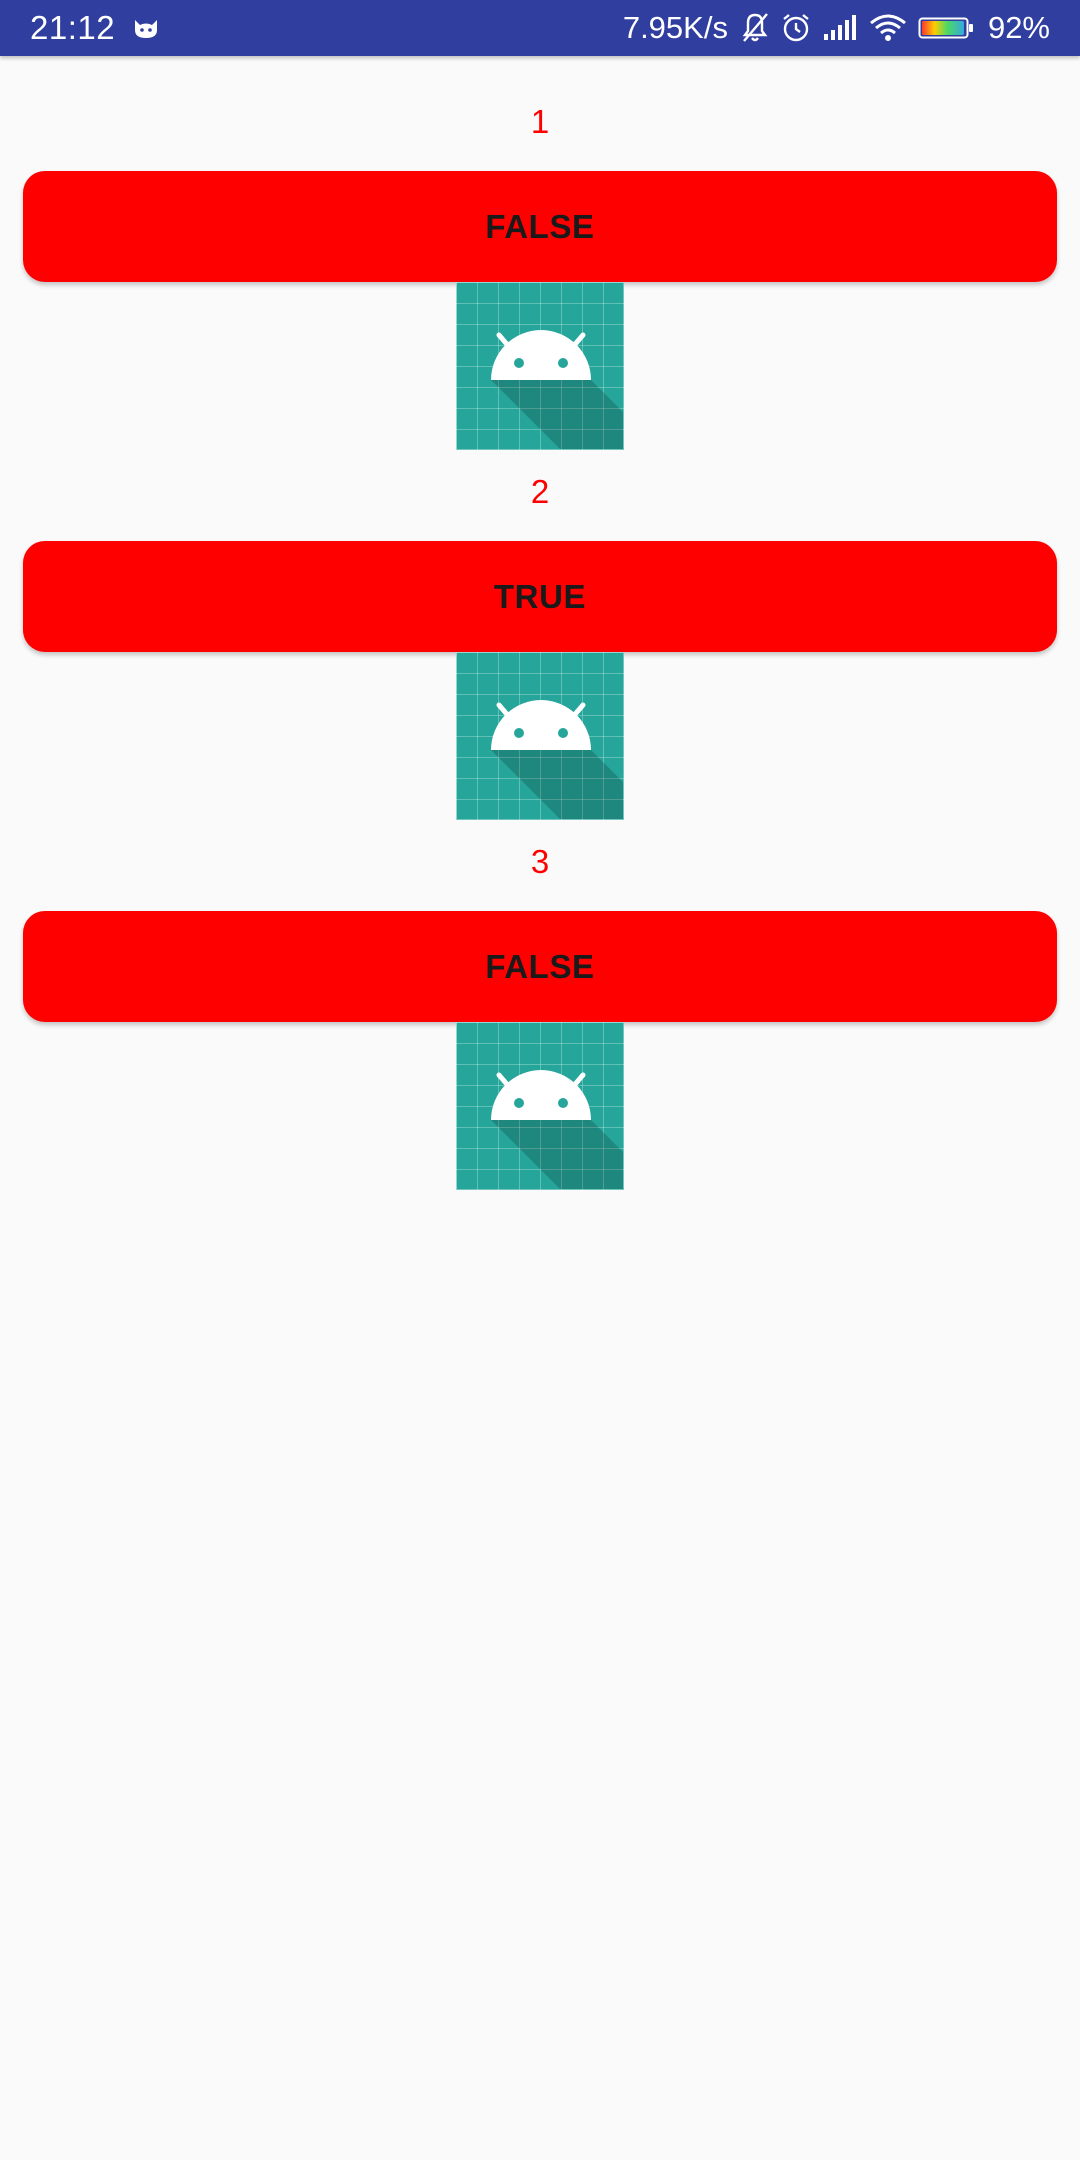  What do you see at coordinates (888, 28) in the screenshot?
I see `wifi-icon` at bounding box center [888, 28].